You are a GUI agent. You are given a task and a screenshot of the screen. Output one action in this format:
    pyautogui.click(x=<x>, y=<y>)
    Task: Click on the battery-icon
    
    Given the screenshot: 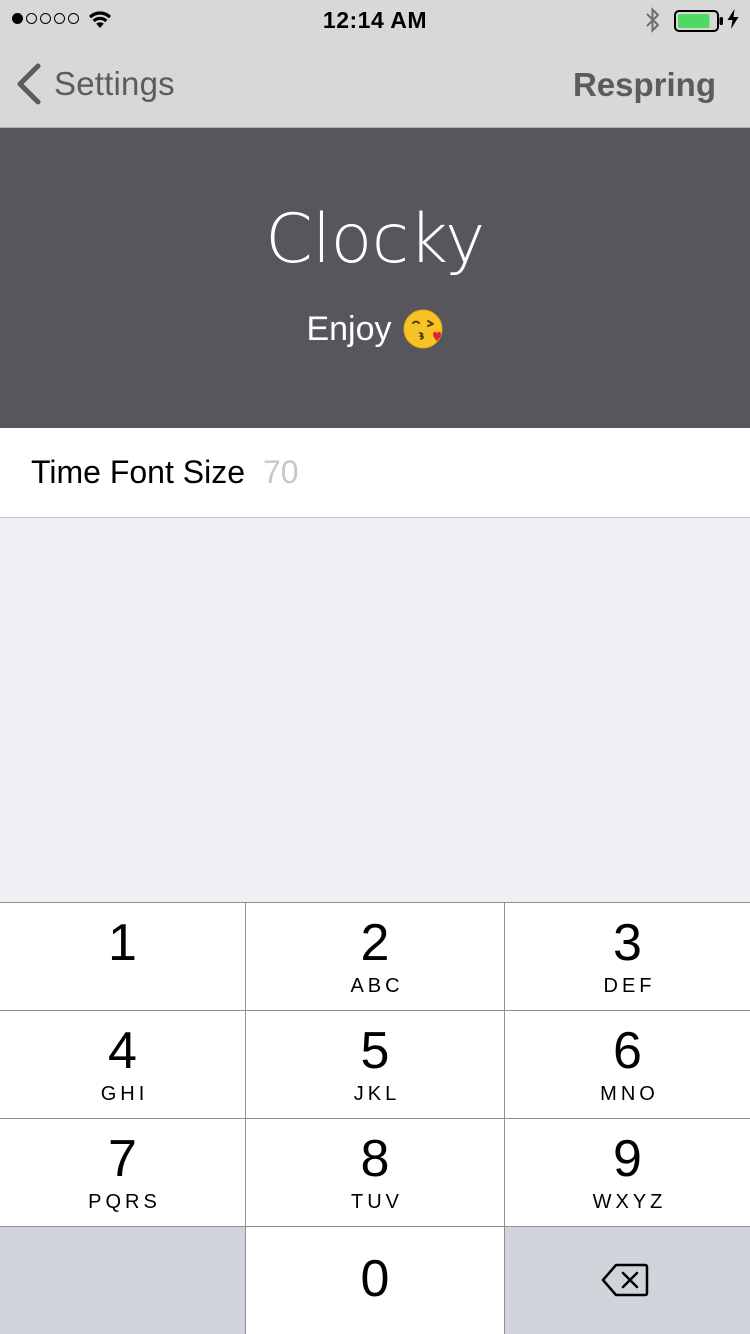 What is the action you would take?
    pyautogui.click(x=698, y=21)
    